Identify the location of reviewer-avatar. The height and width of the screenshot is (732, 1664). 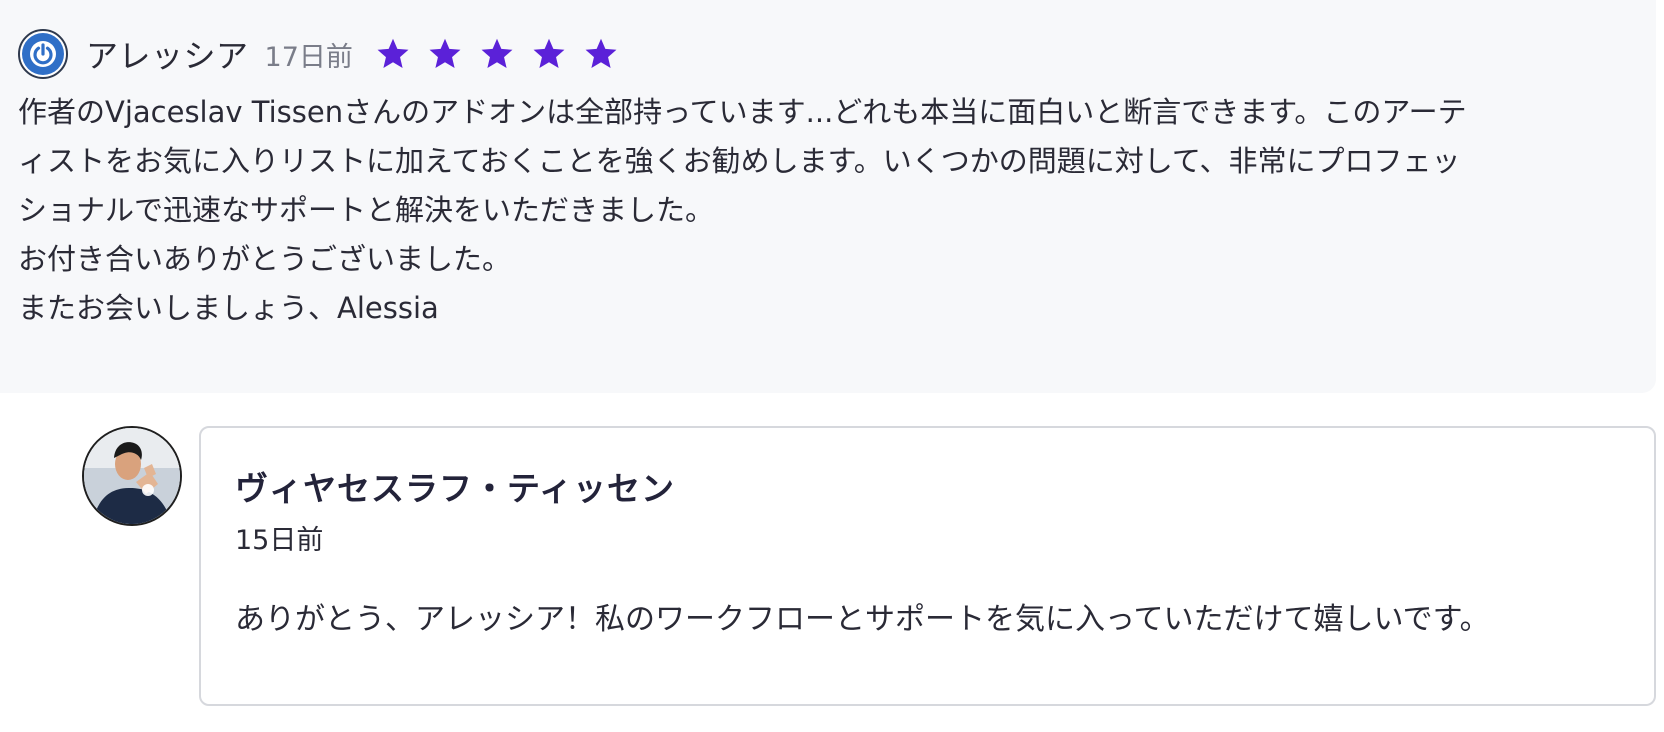
(43, 54).